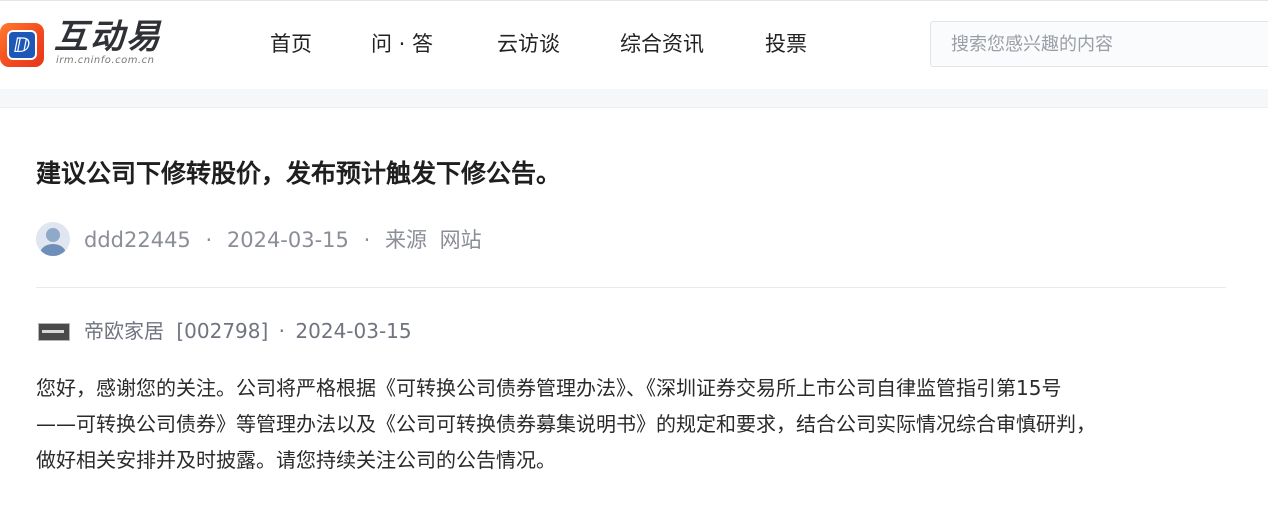 This screenshot has width=1268, height=508. What do you see at coordinates (353, 331) in the screenshot?
I see `answer-date: 2024-03-15` at bounding box center [353, 331].